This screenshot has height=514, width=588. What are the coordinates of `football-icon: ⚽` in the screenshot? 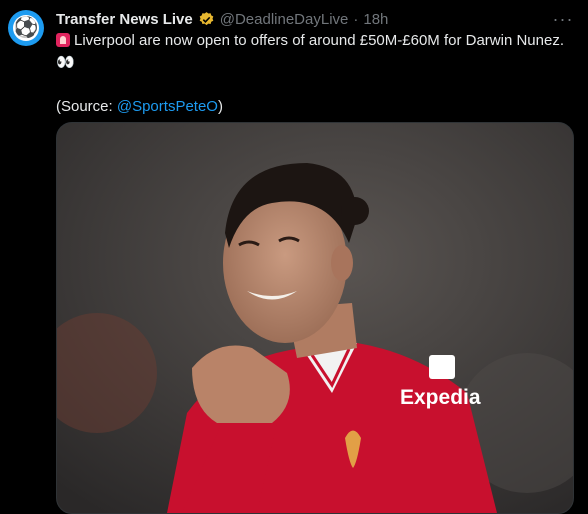 It's located at (26, 28).